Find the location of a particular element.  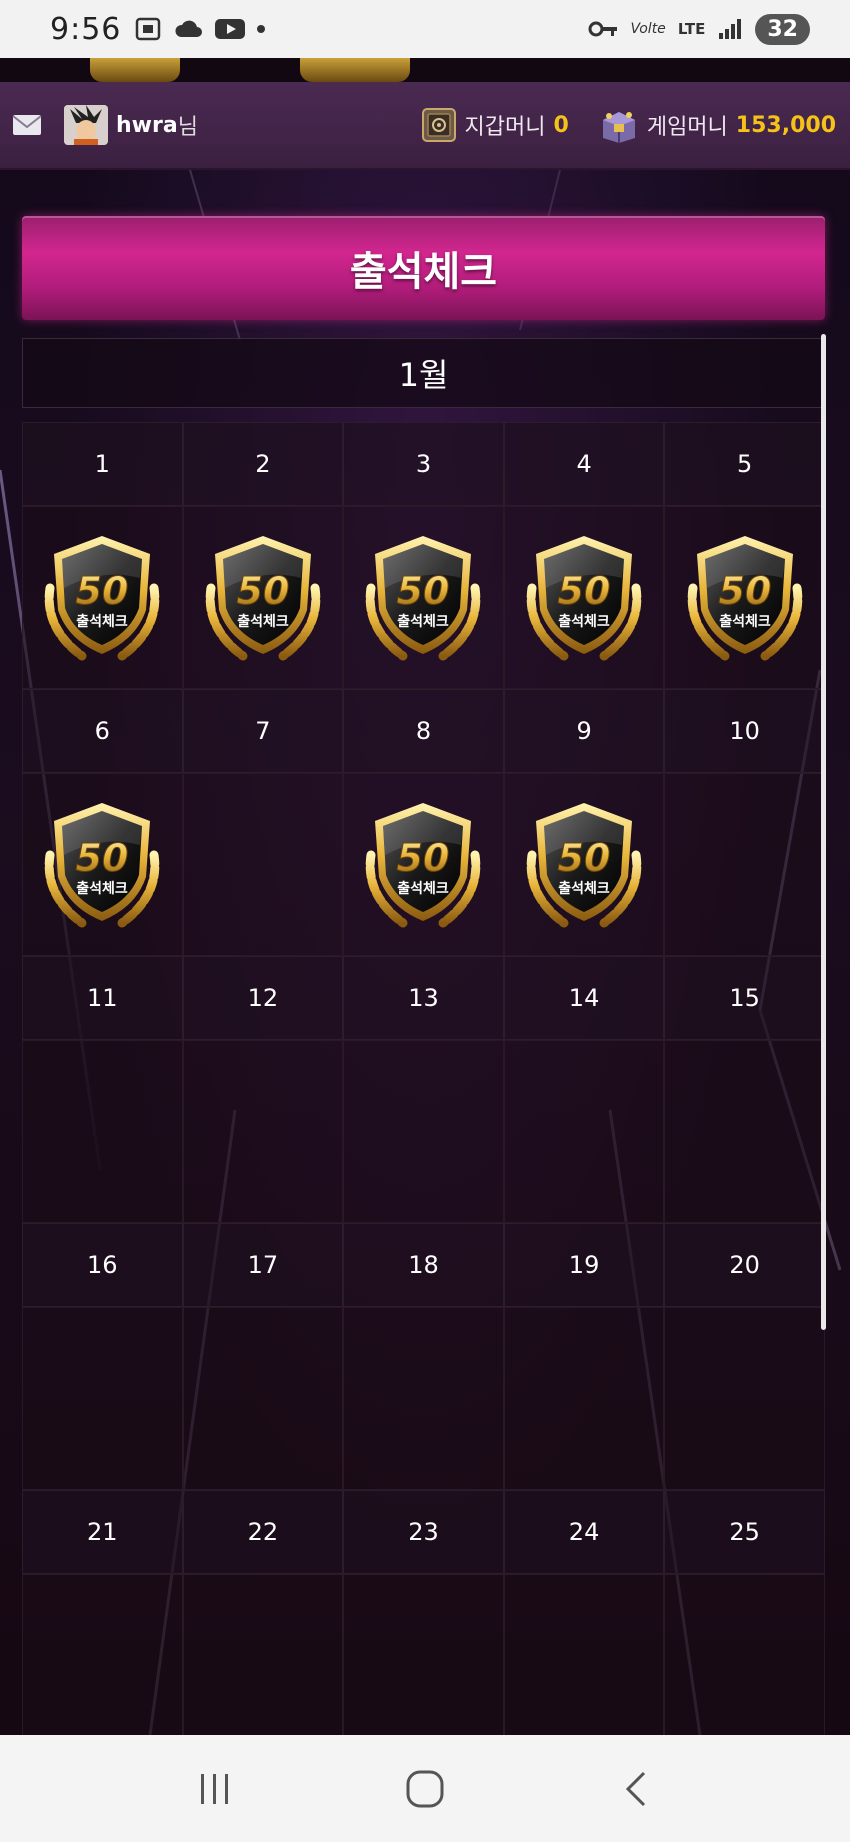

recent-apps-icon is located at coordinates (214, 1788).